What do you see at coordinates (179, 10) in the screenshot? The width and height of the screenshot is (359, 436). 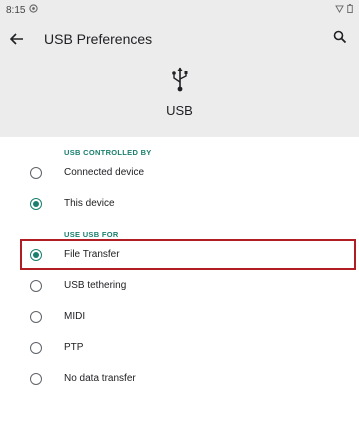 I see `status-bar: 8:15` at bounding box center [179, 10].